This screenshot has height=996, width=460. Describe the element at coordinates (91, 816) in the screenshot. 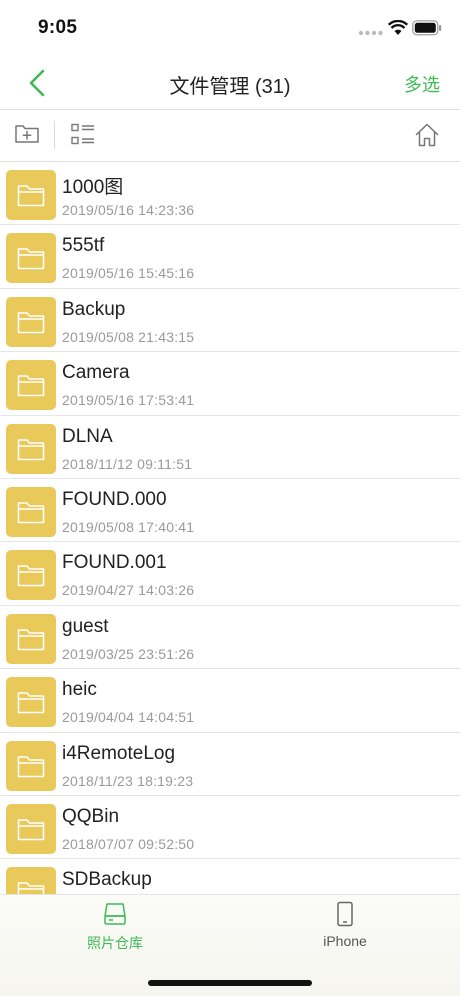

I see `folder-name: QQBin` at that location.